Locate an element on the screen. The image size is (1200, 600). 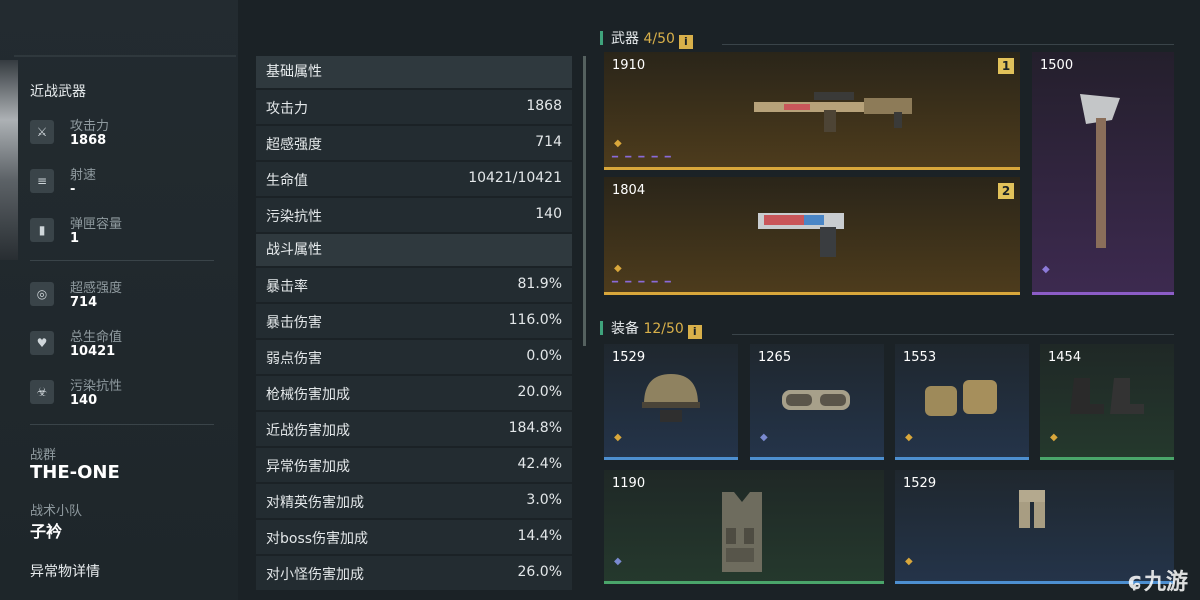
gear-card-boots: 1454 ◆ is located at coordinates (1107, 402).